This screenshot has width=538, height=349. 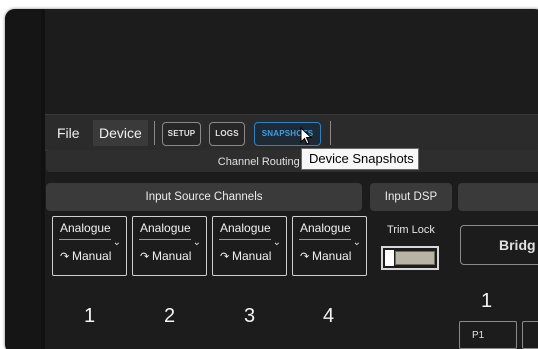 I want to click on left-panel, so click(x=23, y=179).